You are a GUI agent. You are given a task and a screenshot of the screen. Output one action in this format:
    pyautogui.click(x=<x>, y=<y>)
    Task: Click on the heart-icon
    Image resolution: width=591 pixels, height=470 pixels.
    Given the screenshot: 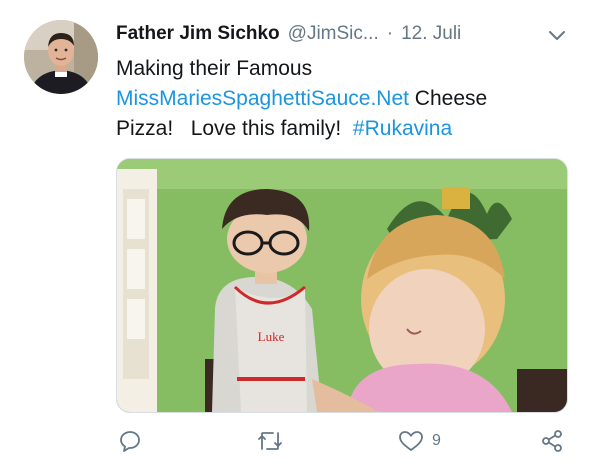 What is the action you would take?
    pyautogui.click(x=411, y=441)
    